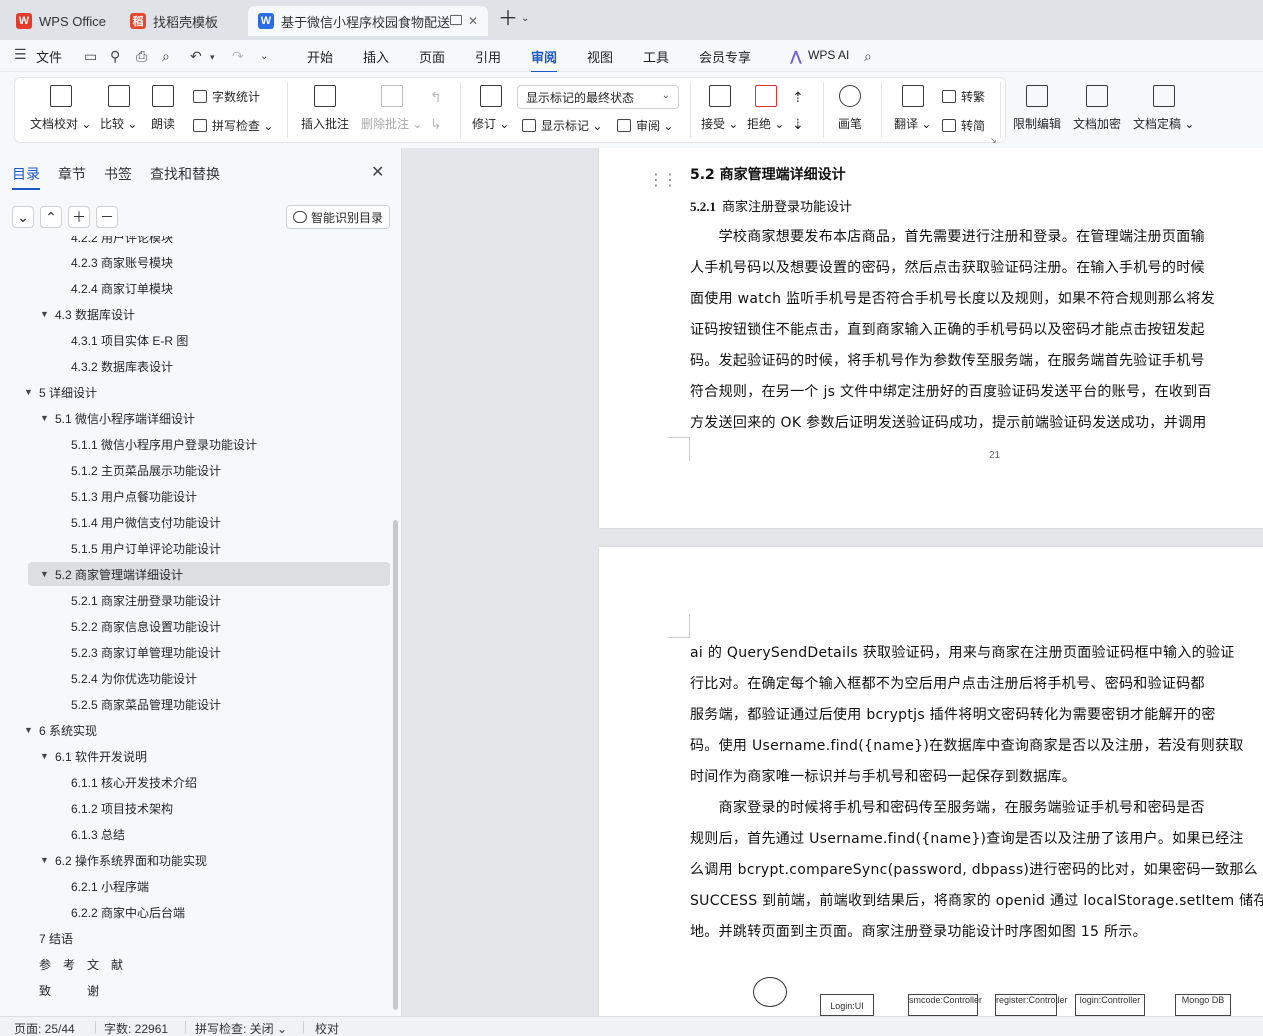 This screenshot has width=1263, height=1036. I want to click on toc-item-5-2-3: 5.2.3 商家订单管理功能设计, so click(146, 652).